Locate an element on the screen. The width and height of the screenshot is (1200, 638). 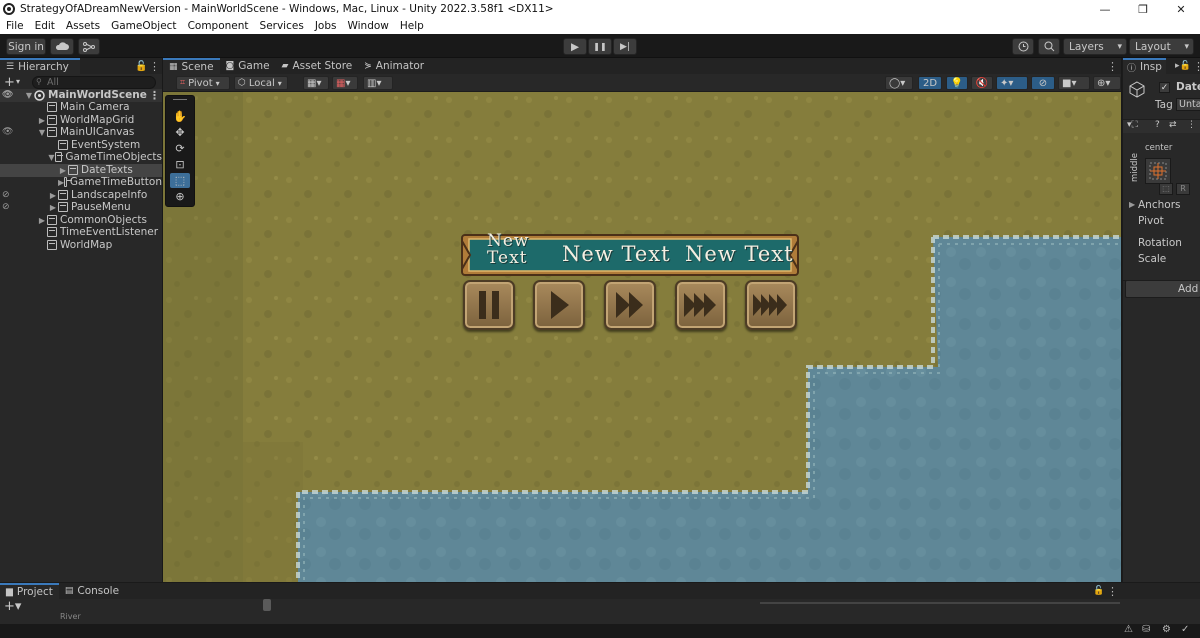
lock-icon: ▸🔓 is located at coordinates (1183, 66).